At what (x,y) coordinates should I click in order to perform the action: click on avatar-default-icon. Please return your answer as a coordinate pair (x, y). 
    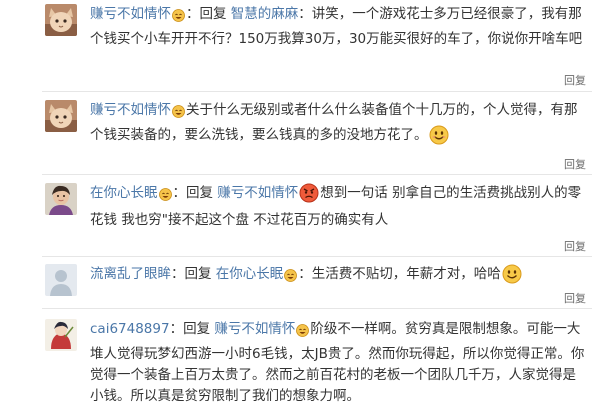
    Looking at the image, I should click on (61, 280).